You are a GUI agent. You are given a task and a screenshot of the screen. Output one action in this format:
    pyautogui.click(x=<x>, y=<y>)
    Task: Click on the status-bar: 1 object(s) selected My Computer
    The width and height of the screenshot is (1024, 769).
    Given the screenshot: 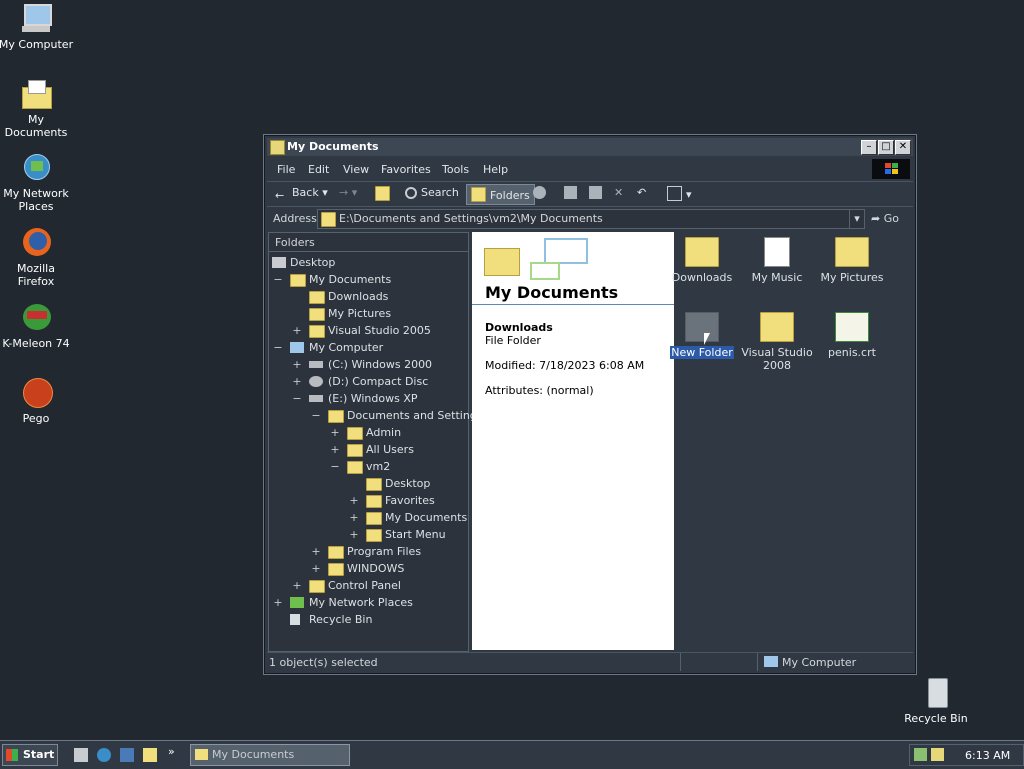 What is the action you would take?
    pyautogui.click(x=590, y=661)
    